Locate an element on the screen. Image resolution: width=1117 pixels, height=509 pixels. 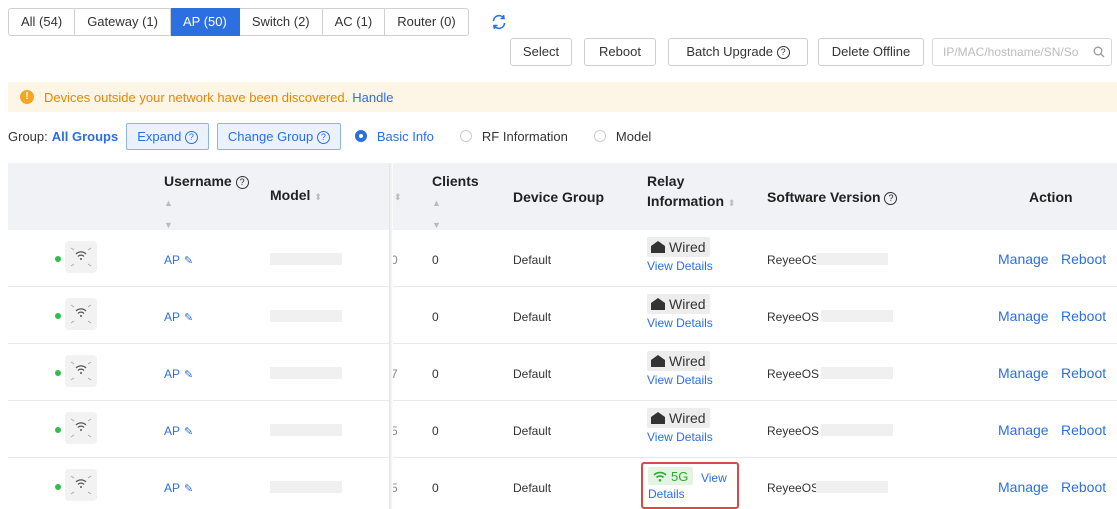
radio-label: Model is located at coordinates (633, 136).